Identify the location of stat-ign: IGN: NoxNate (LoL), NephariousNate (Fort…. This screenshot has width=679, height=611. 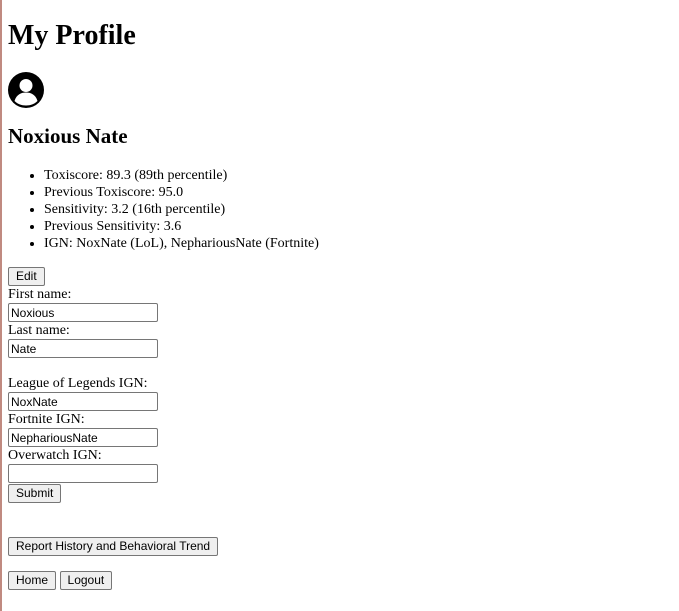
(361, 243).